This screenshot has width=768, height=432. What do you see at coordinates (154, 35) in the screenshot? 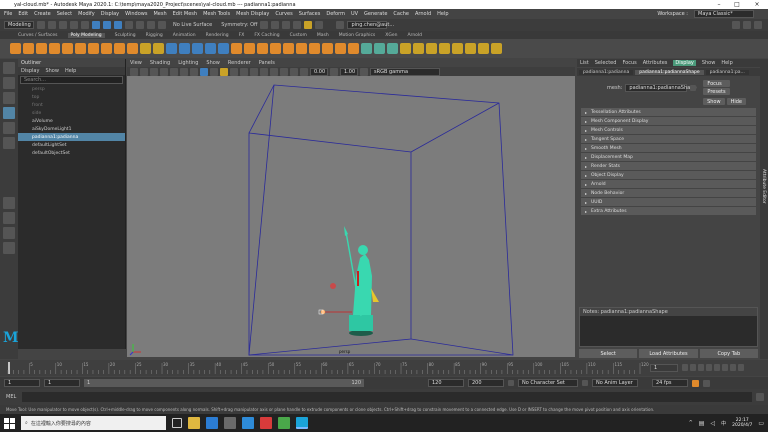
I see `shelf-tab-rigging: Rigging` at bounding box center [154, 35].